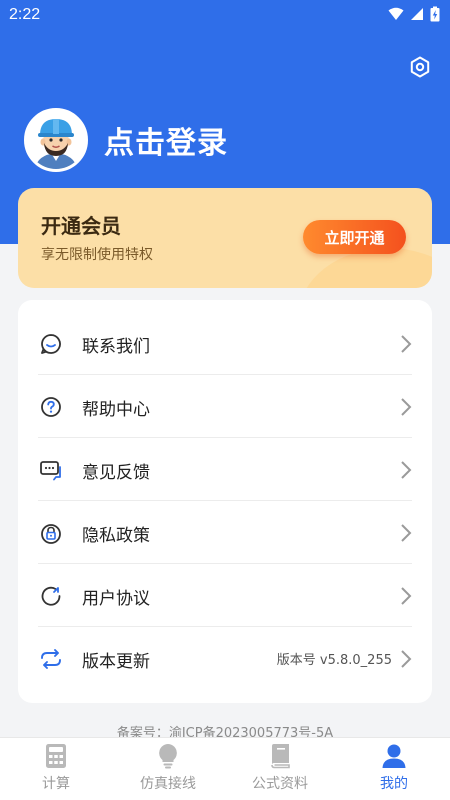 The width and height of the screenshot is (450, 800). I want to click on vip-title: 开通会员, so click(81, 226).